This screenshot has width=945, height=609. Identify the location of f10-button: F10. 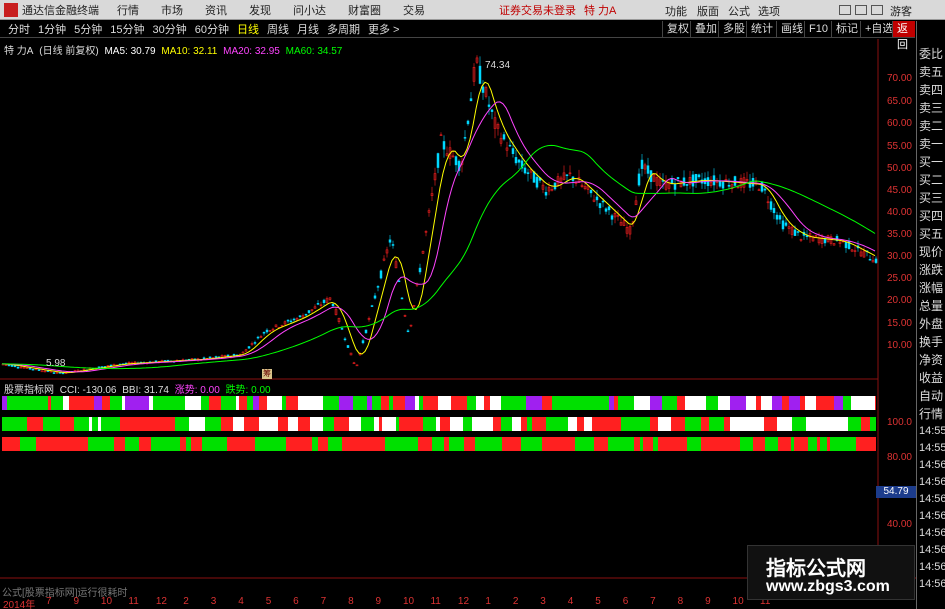
(818, 29).